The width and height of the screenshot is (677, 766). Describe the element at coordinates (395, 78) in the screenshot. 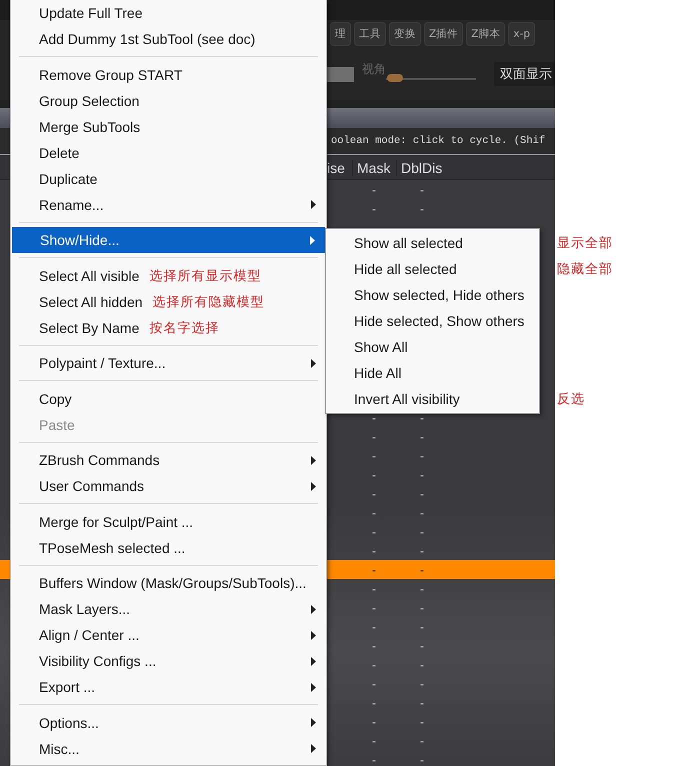

I see `slider-thumb` at that location.